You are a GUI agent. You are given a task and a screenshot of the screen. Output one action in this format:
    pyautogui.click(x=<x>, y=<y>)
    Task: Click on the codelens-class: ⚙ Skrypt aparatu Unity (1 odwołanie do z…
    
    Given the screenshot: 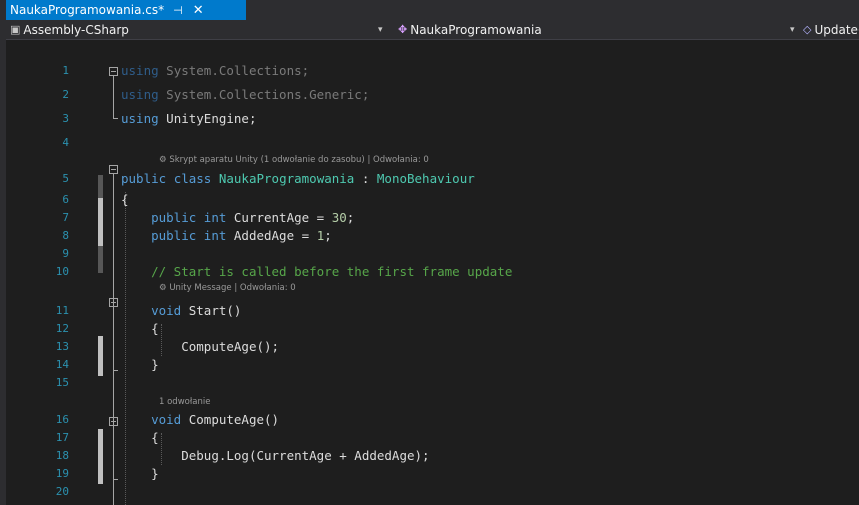 What is the action you would take?
    pyautogui.click(x=294, y=160)
    